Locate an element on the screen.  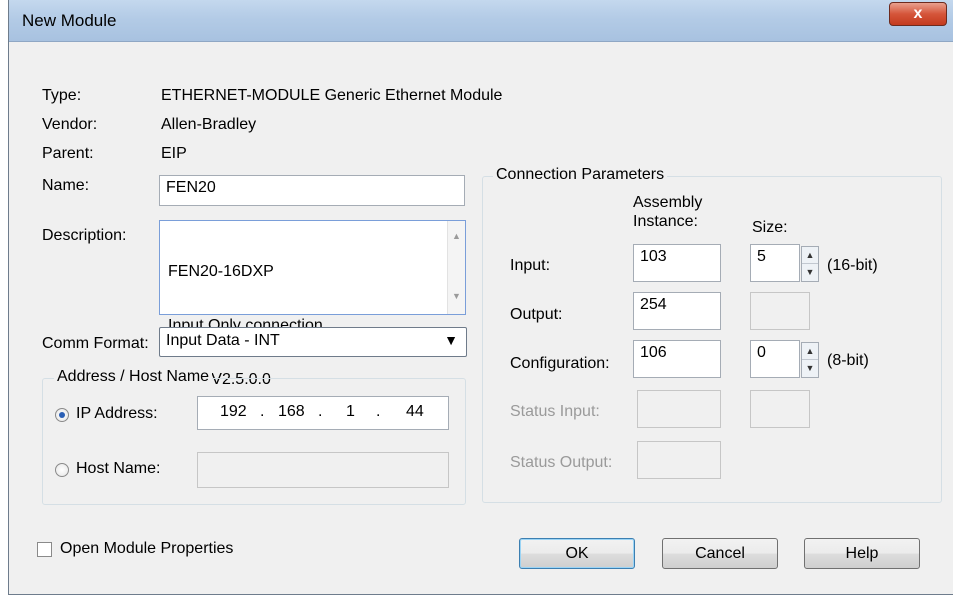
cancel-button-label: Cancel is located at coordinates (720, 553).